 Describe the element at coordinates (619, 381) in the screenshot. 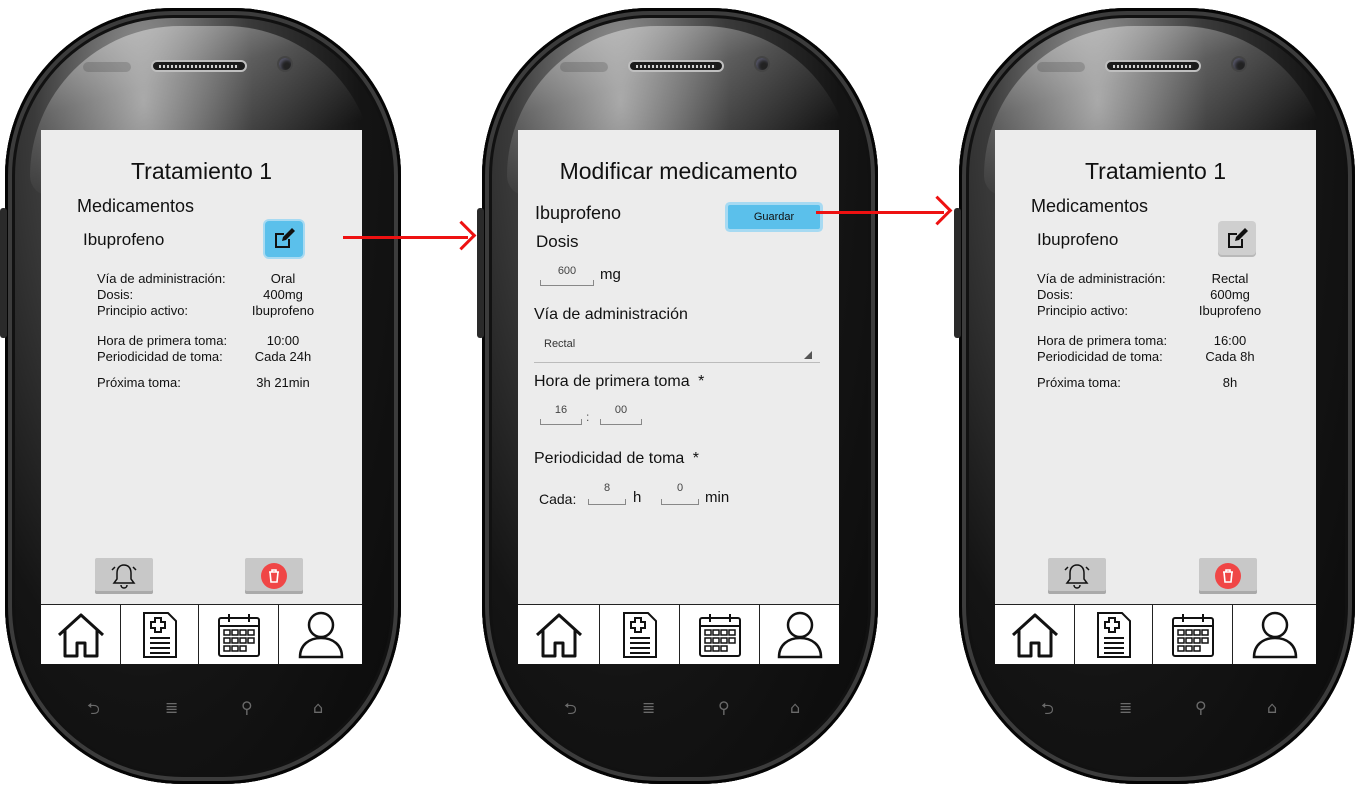

I see `first-dose-label: Hora de primera toma *` at that location.